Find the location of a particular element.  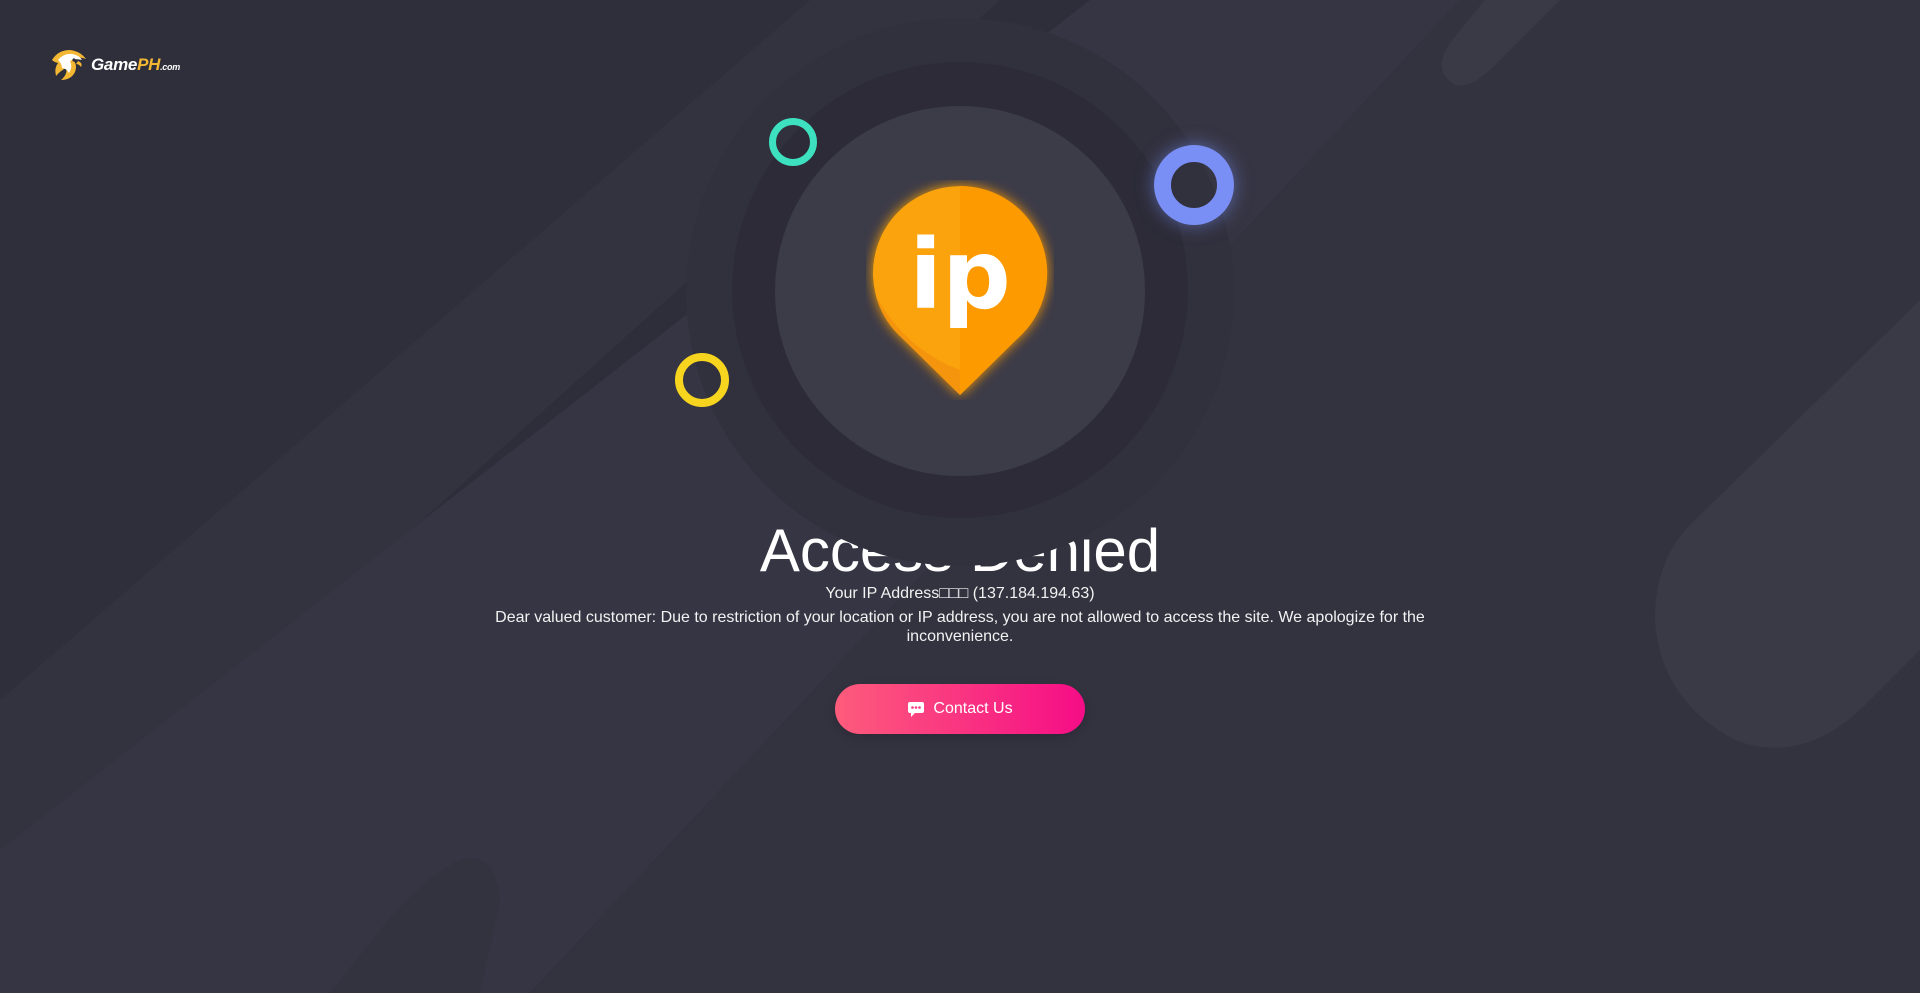

ip-location-pin-icon: ip is located at coordinates (960, 290).